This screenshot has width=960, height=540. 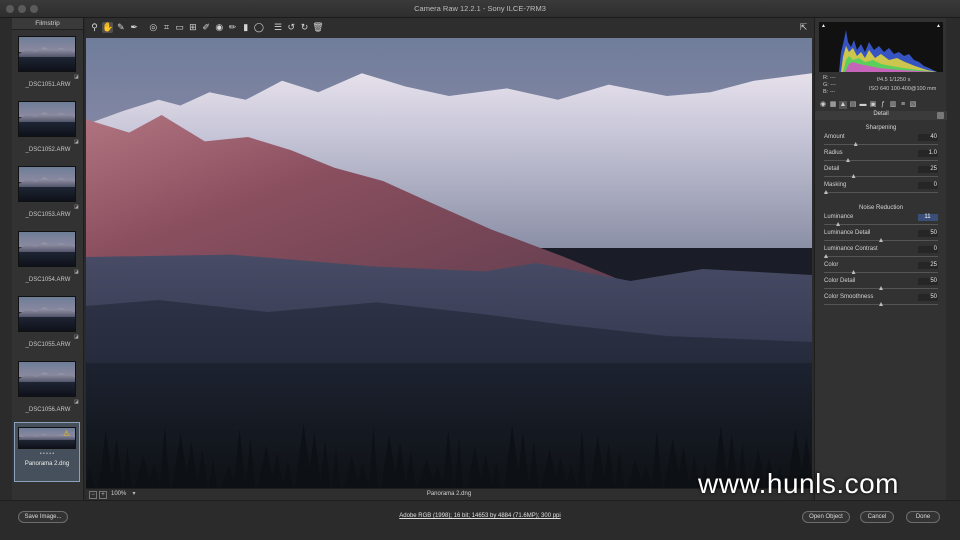 I want to click on fullscreen-icon: ⇱, so click(x=803, y=27).